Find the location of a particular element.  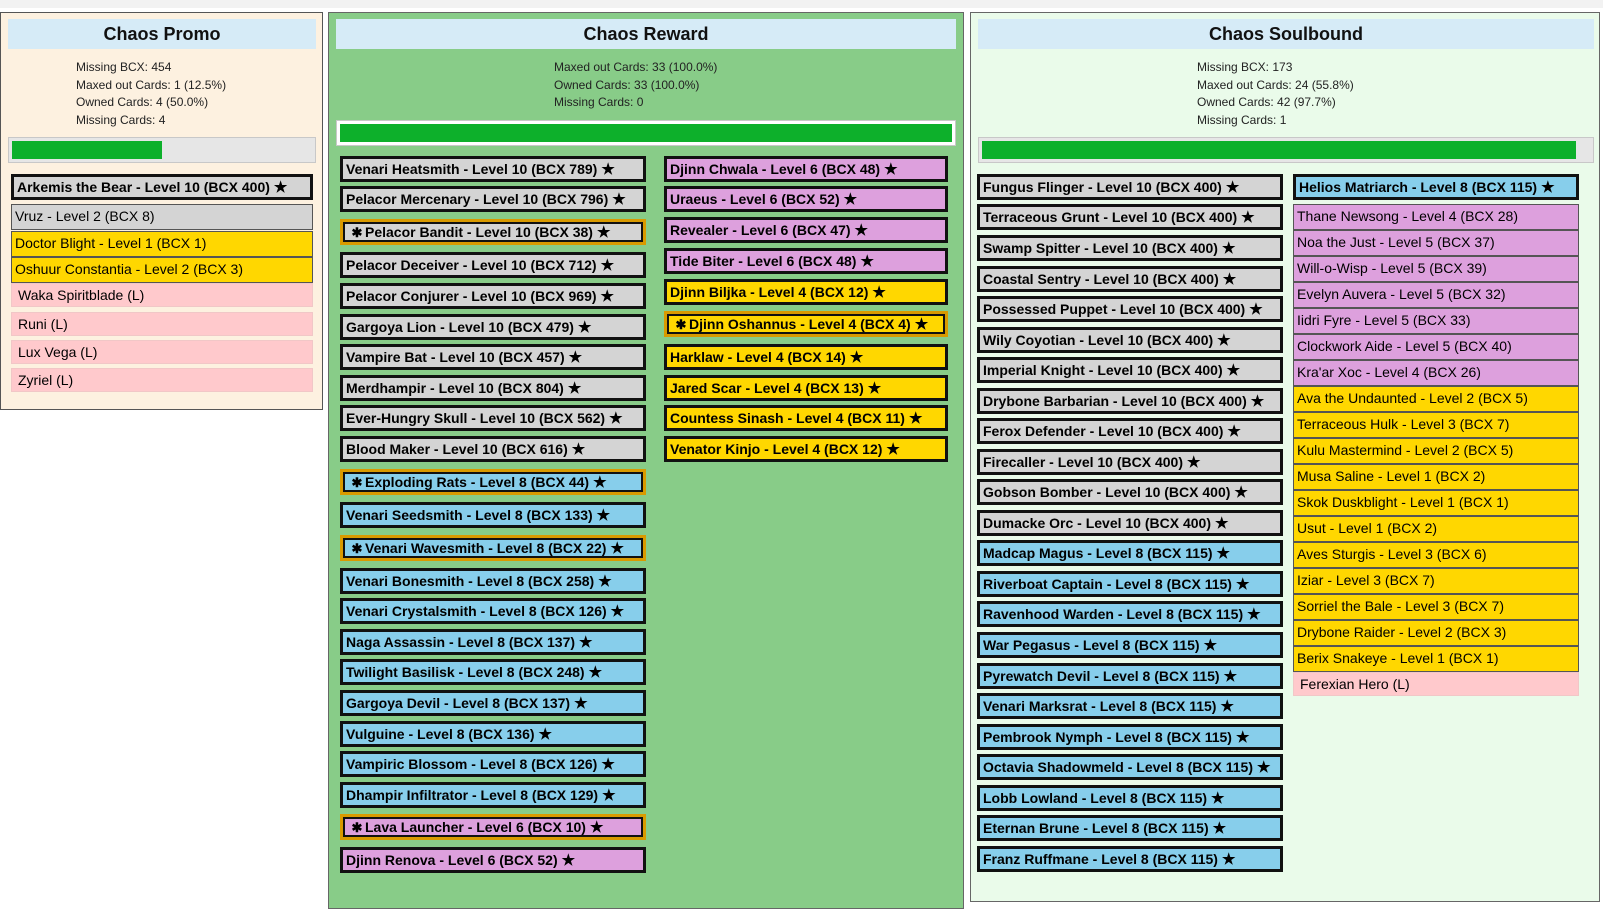

card-item: Runi (L) is located at coordinates (162, 324).